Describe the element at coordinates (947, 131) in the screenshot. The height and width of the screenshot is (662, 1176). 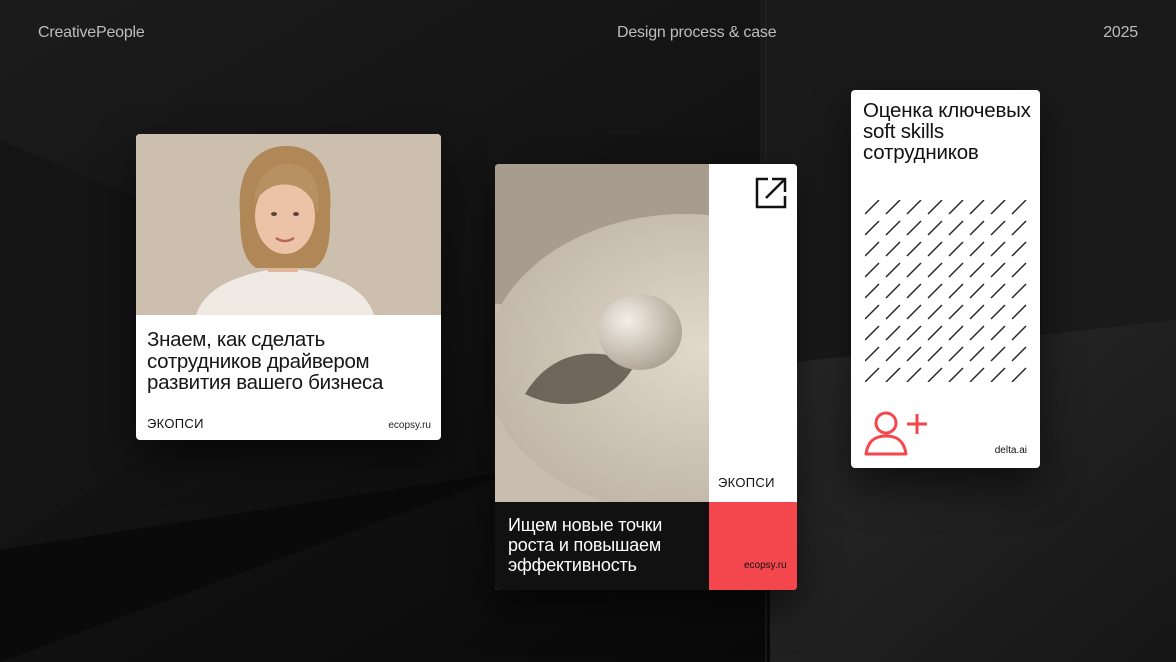
I see `card3-headline: Оценка ключевых soft skills сотрудников` at that location.